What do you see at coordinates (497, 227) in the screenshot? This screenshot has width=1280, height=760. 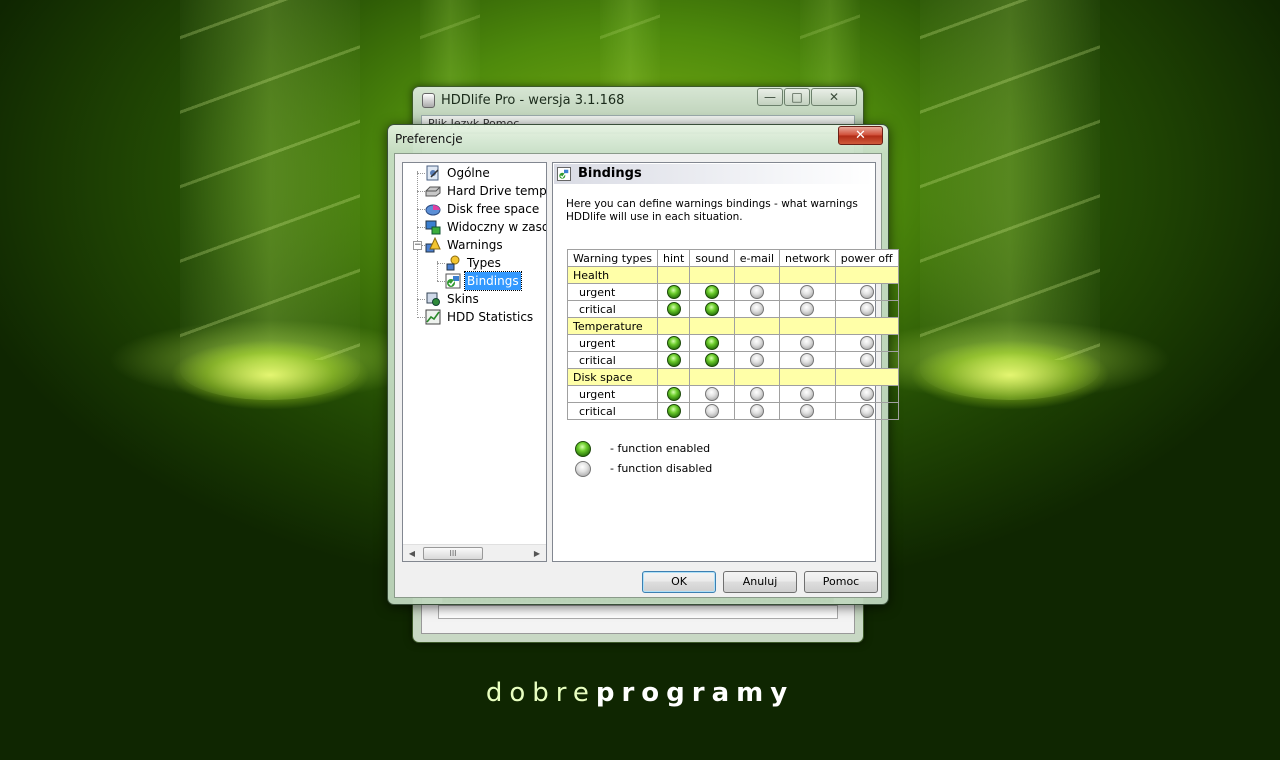 I see `tree-item-label: Widoczny w zasob` at bounding box center [497, 227].